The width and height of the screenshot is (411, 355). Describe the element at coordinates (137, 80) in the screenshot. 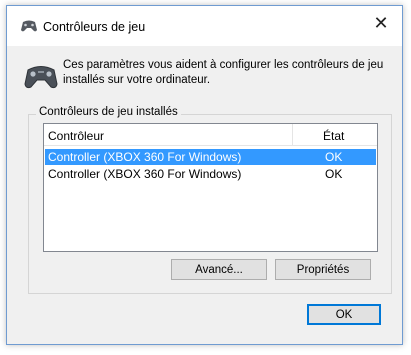

I see `description-line-2: installés sur votre ordinateur.` at that location.